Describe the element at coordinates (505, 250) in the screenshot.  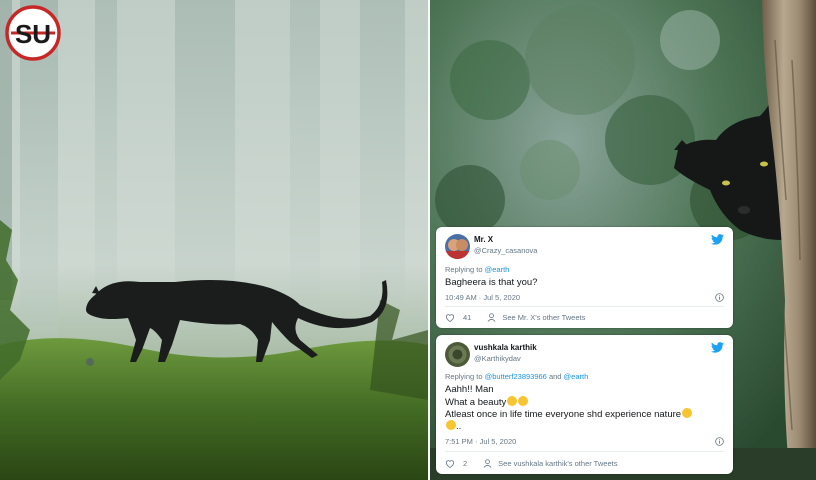
I see `tweet-author-handle: @Crazy_casanova` at that location.